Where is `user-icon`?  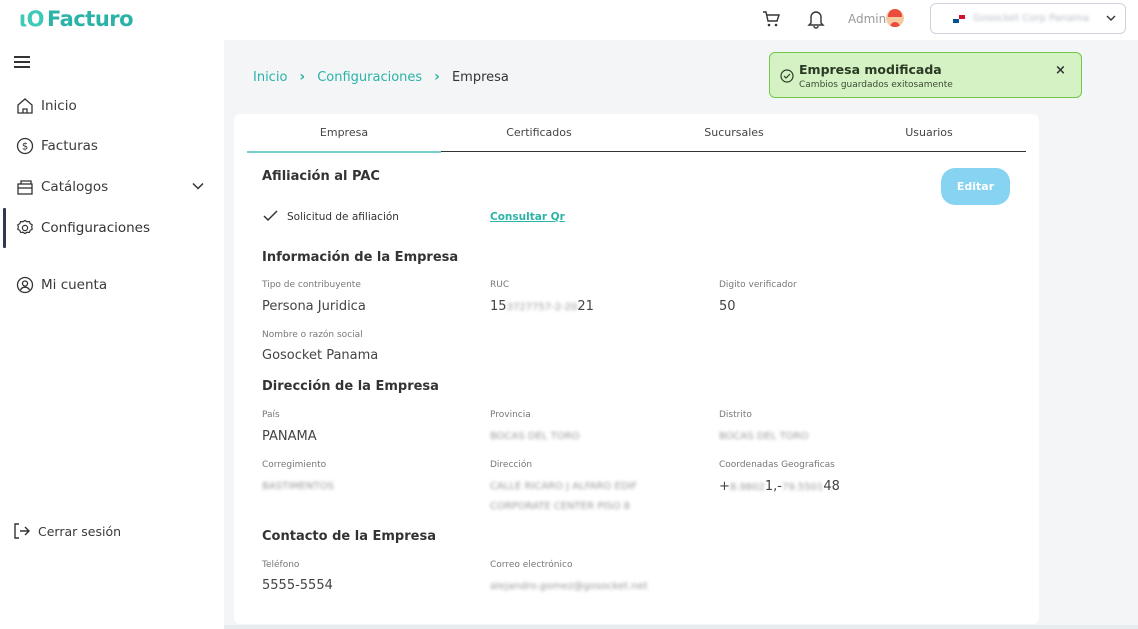 user-icon is located at coordinates (25, 285).